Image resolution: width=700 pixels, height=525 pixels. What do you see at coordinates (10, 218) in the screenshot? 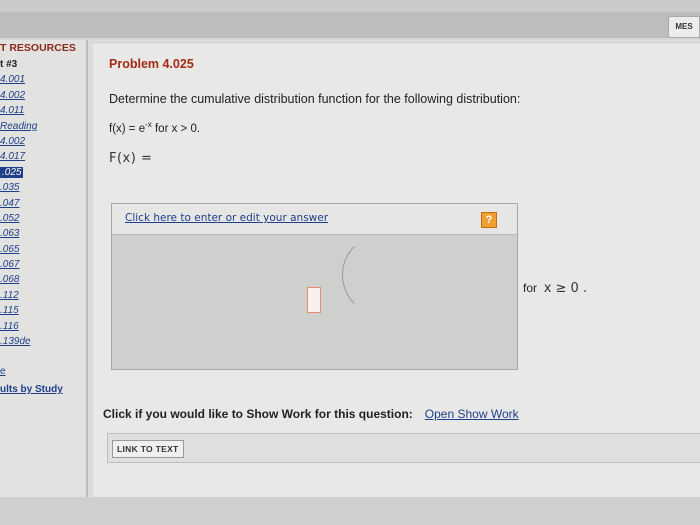
I see `sidebar-item-label: .052` at bounding box center [10, 218].